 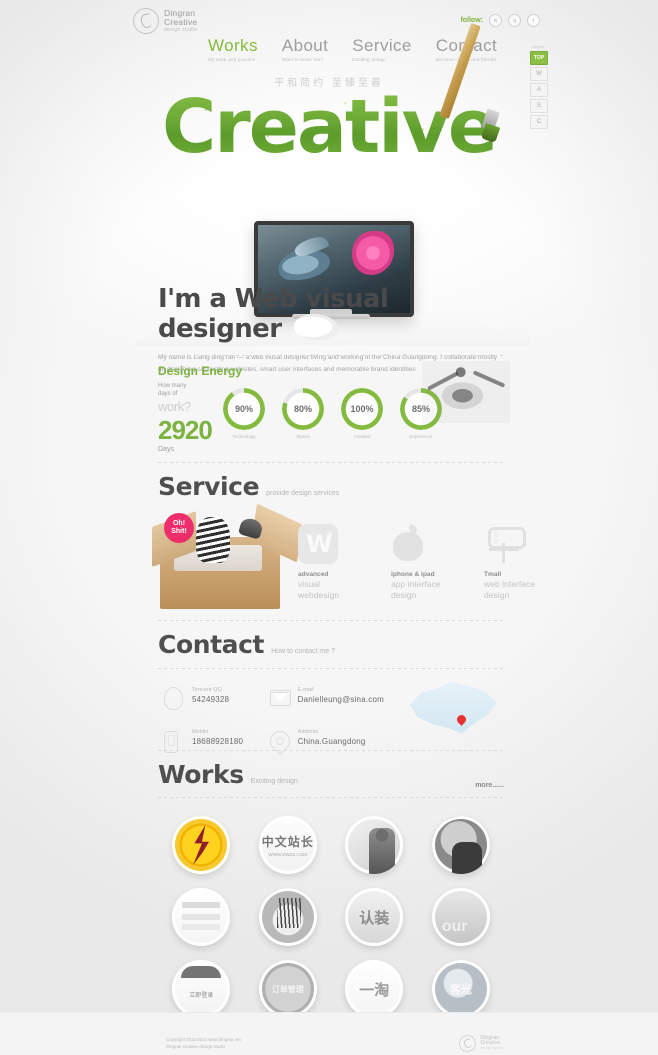 I want to click on china-map-illustration, so click(x=453, y=707).